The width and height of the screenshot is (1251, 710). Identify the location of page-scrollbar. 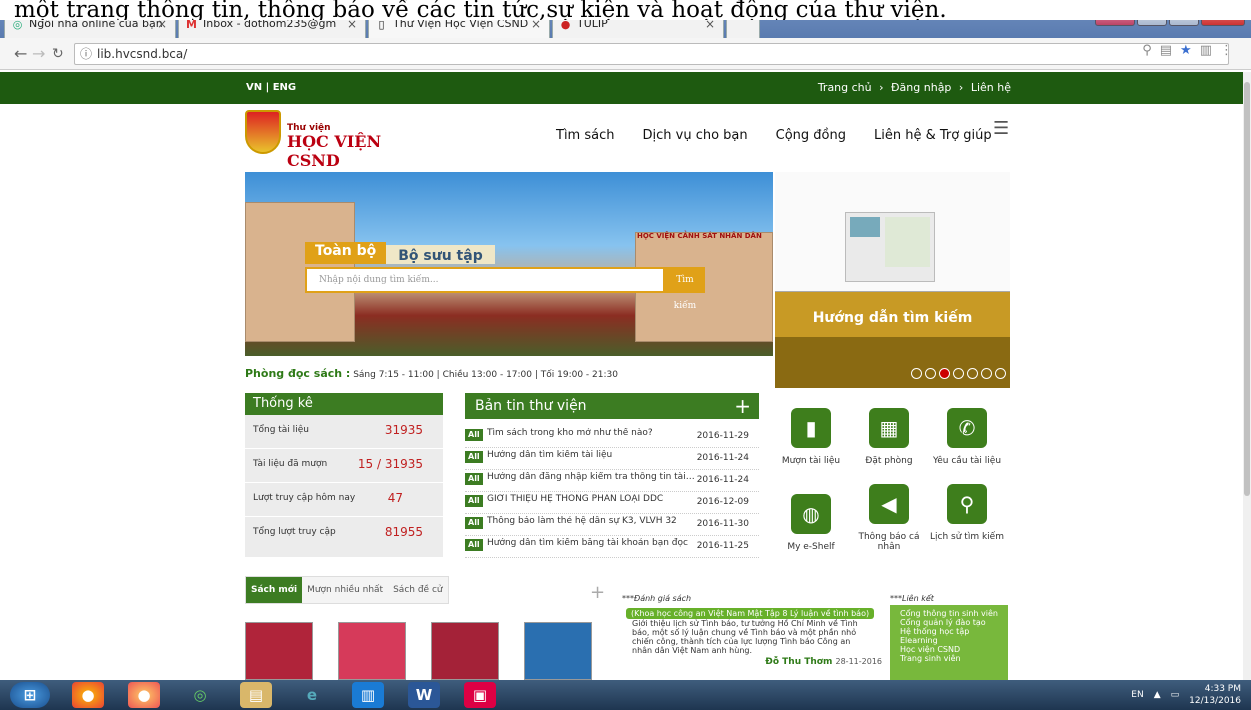
(1247, 377).